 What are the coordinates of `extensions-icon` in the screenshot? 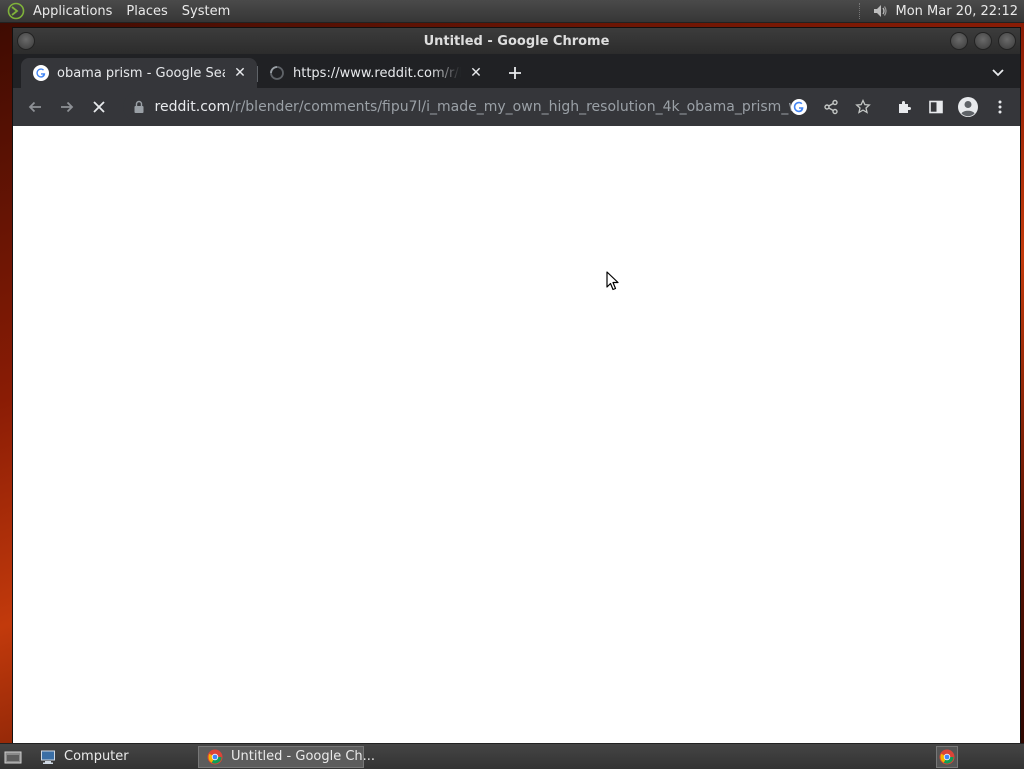 It's located at (904, 107).